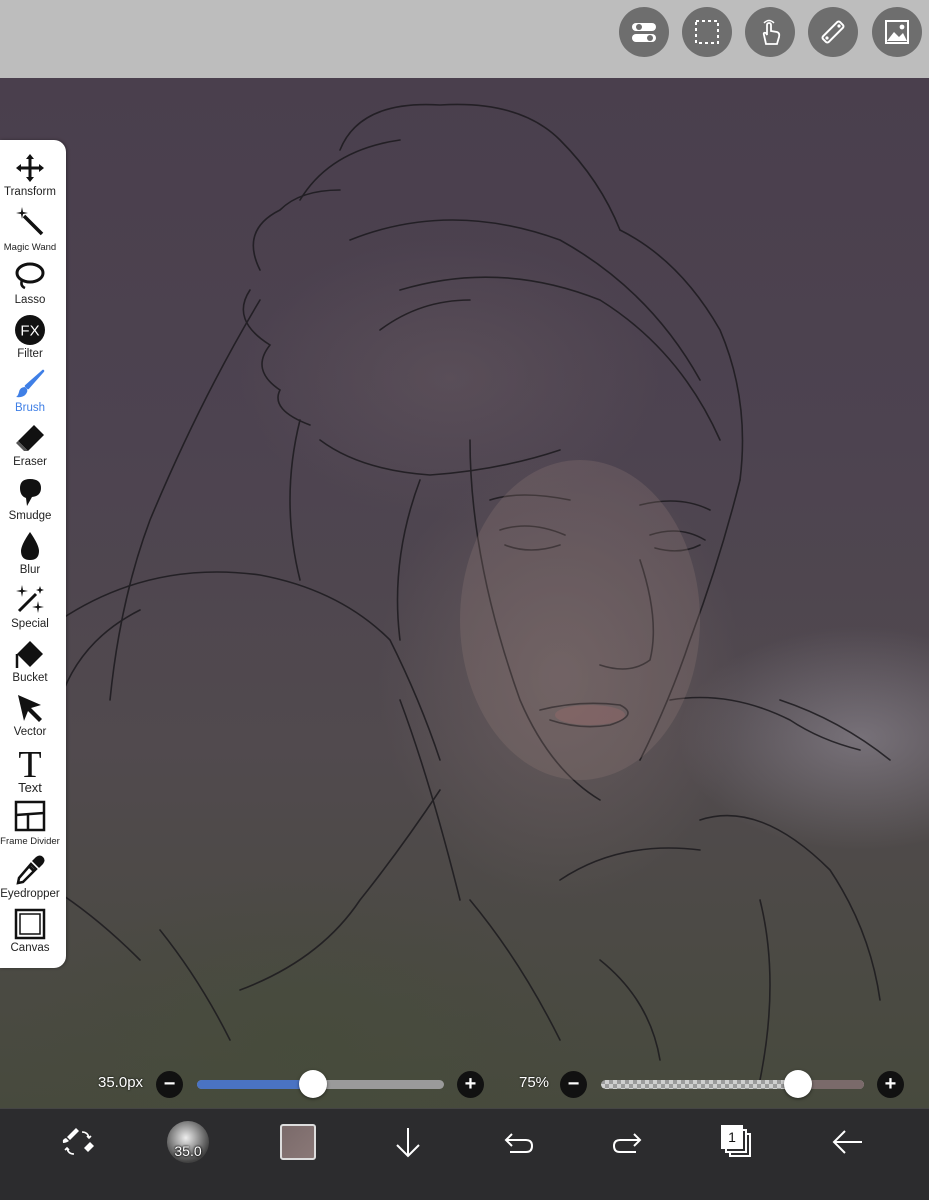  I want to click on tool-label: Frame Divider, so click(30, 841).